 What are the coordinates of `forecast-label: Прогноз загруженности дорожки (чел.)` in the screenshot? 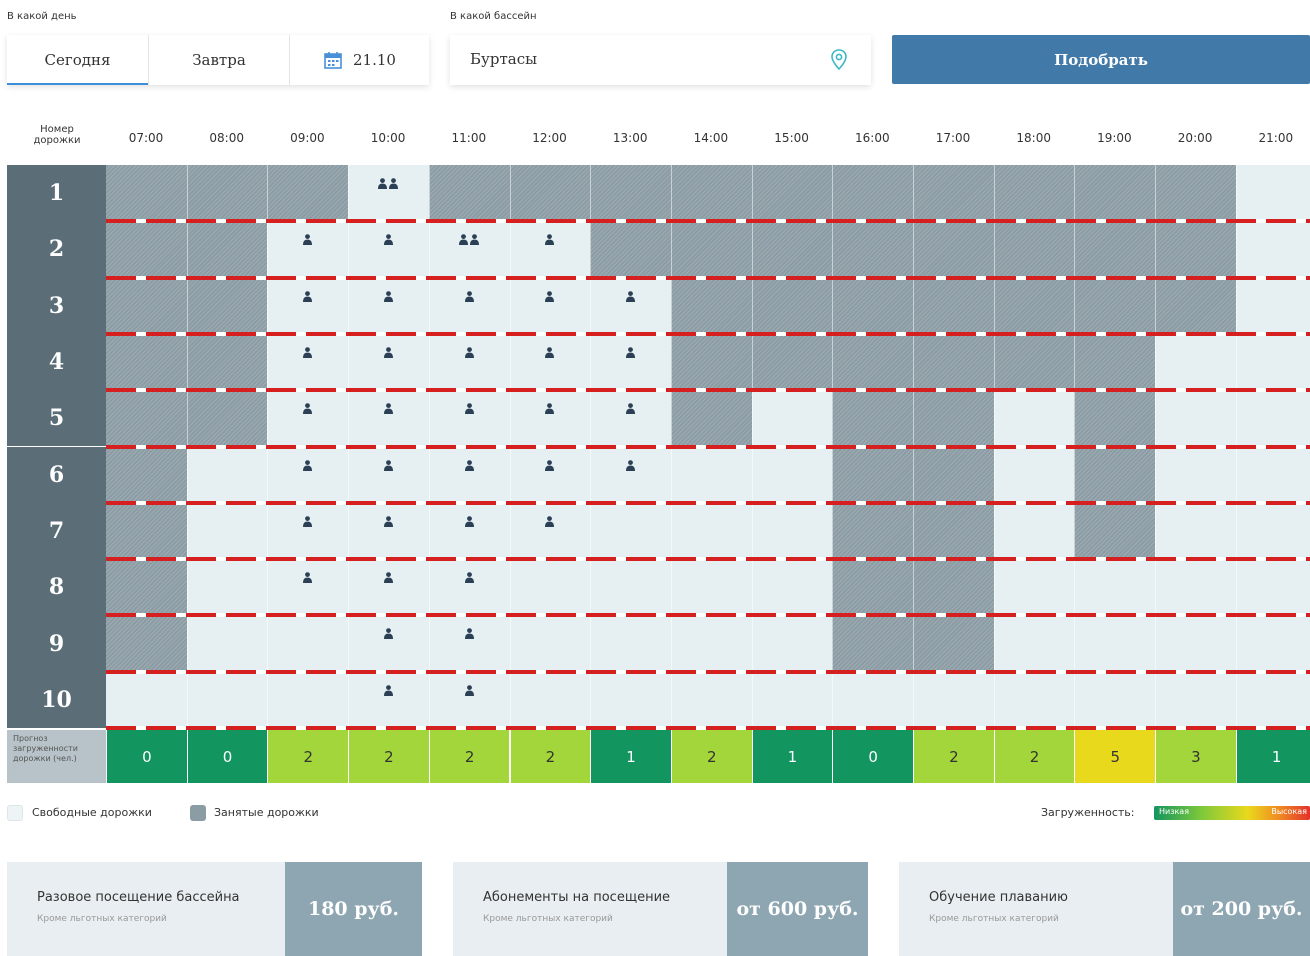 It's located at (56, 756).